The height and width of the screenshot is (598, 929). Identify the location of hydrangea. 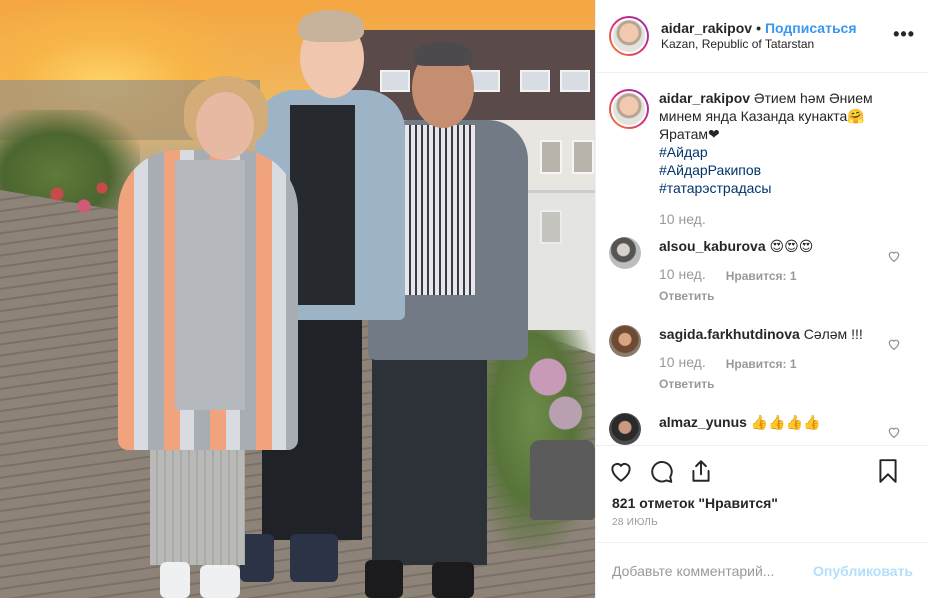
(555, 395).